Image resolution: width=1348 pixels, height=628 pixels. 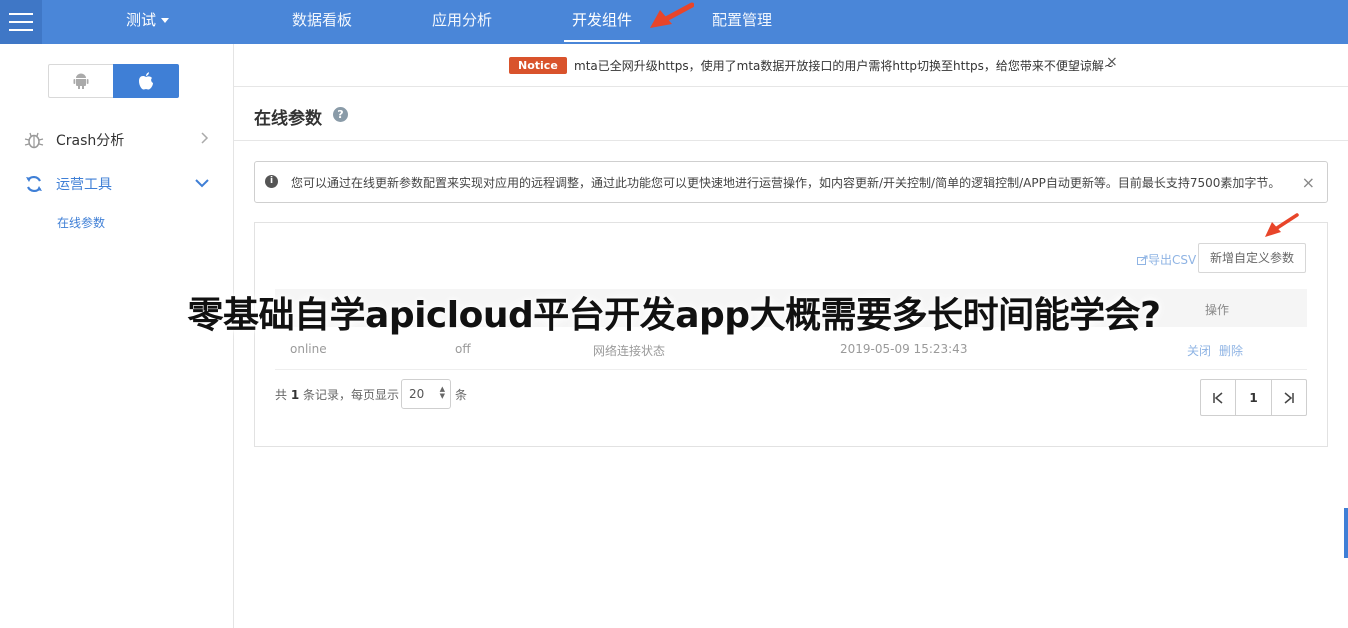 I want to click on tab-app-analysis: 应用分析, so click(x=462, y=20).